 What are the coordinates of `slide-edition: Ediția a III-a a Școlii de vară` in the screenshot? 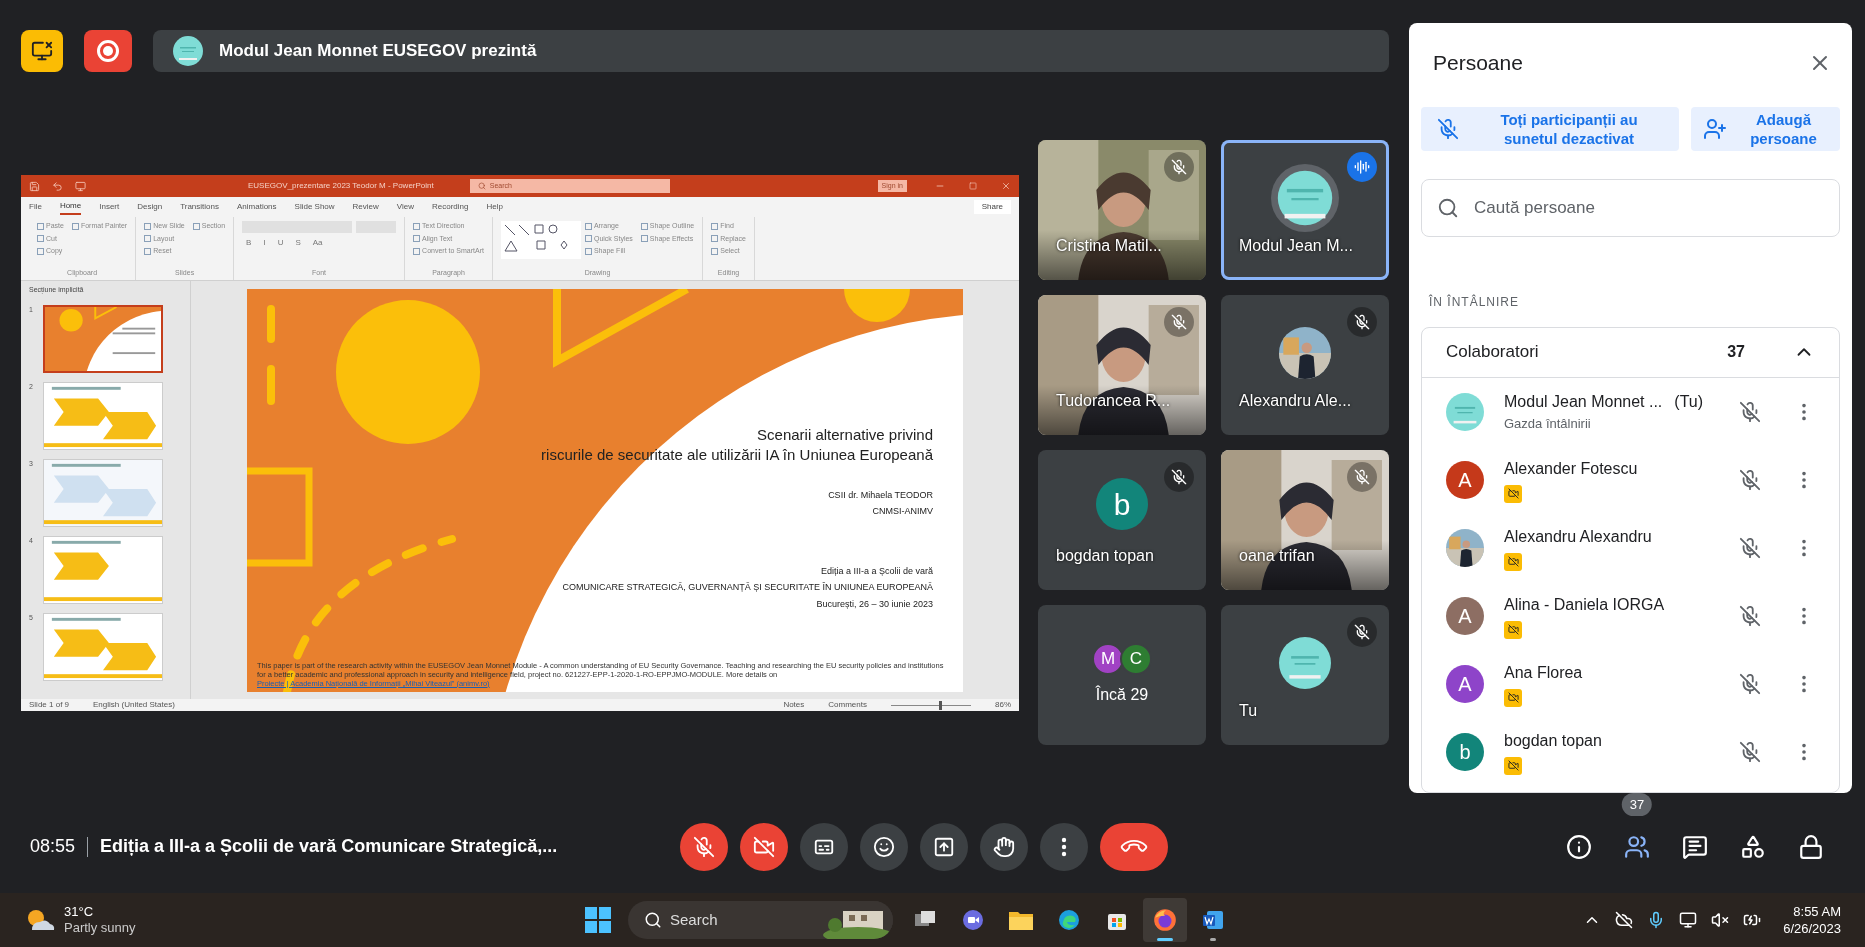 It's located at (876, 571).